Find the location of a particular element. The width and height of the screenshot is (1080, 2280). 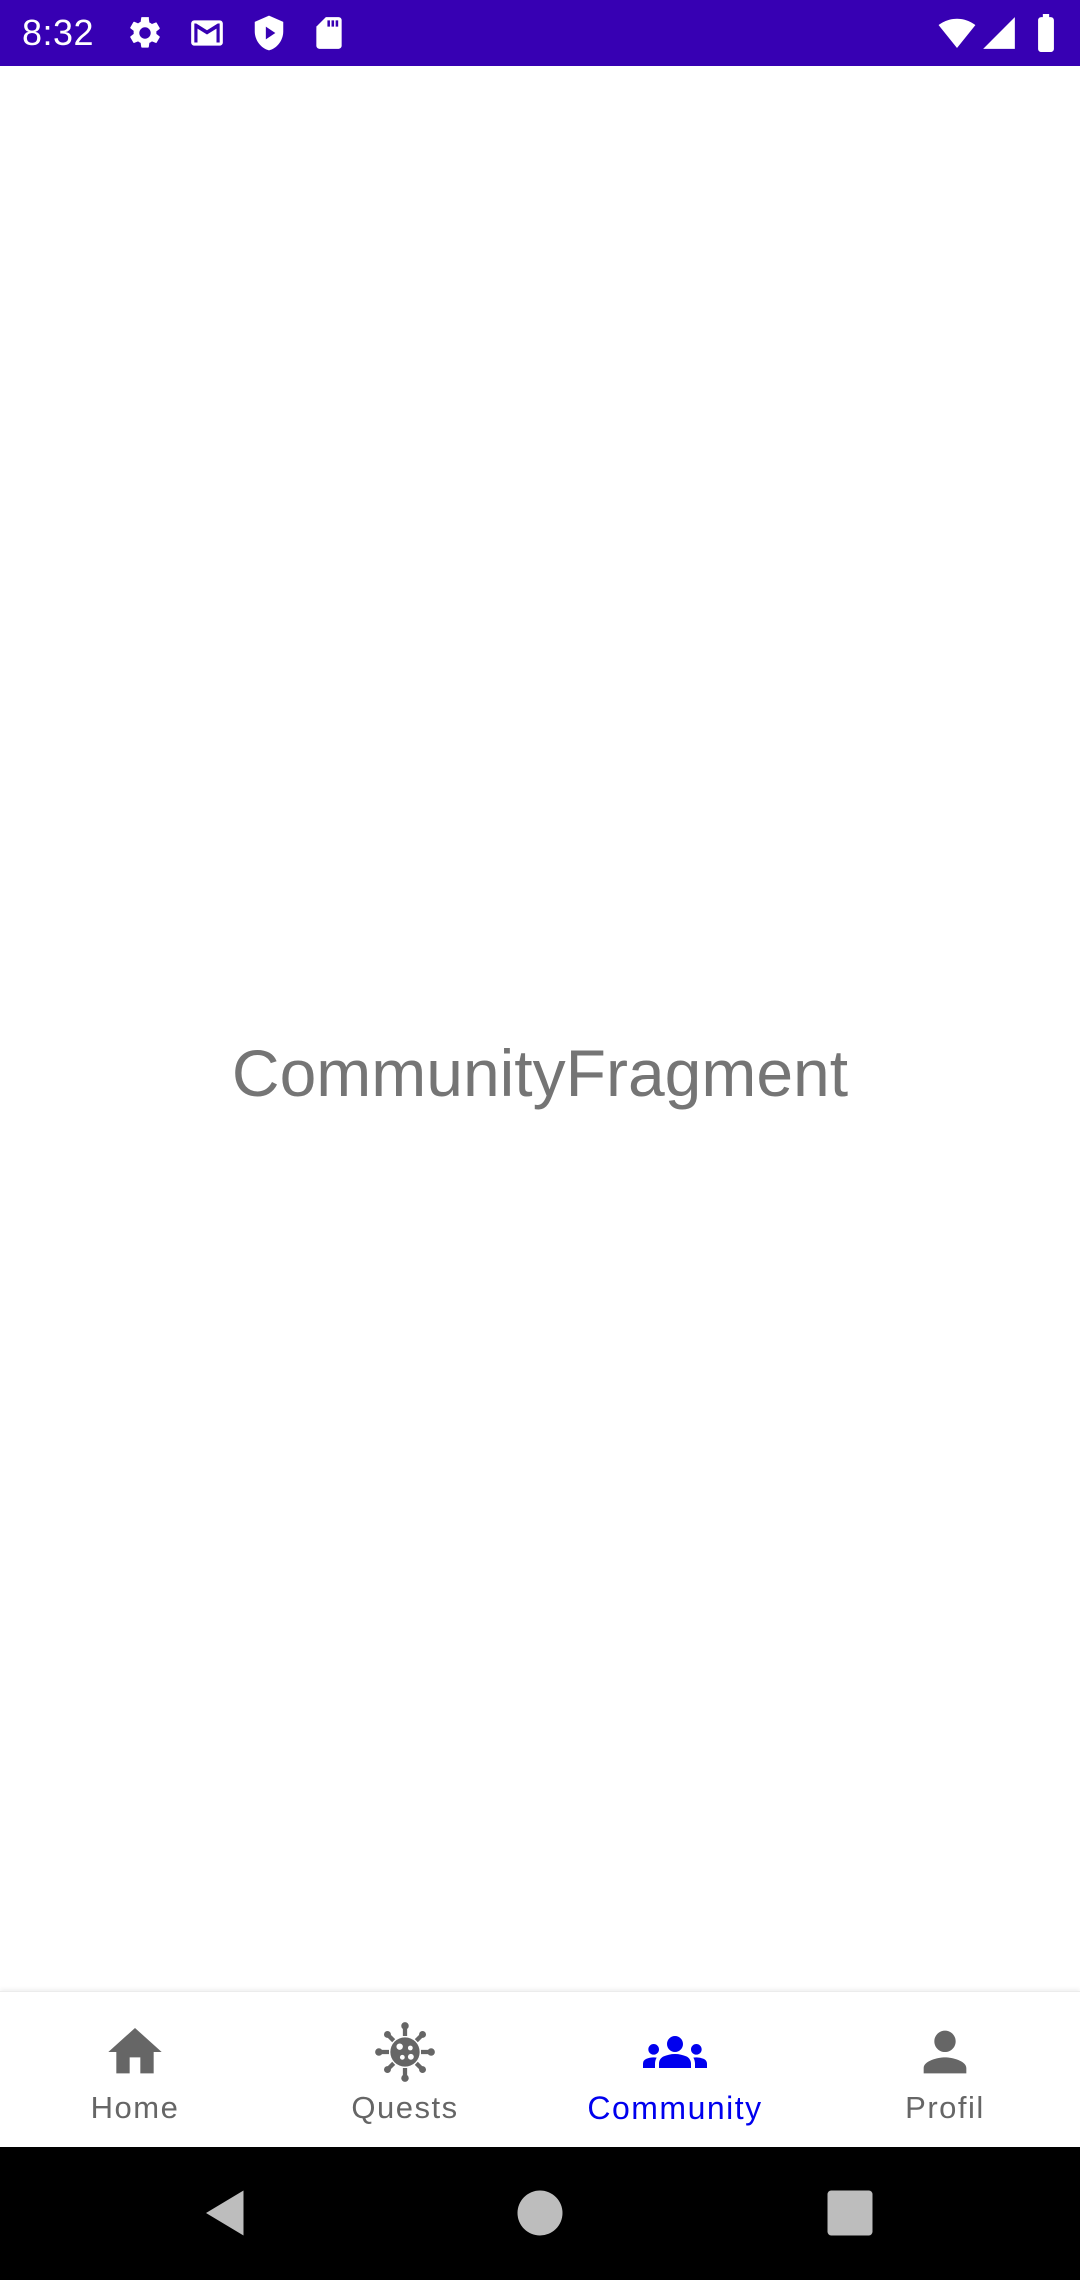

gmail-icon is located at coordinates (207, 33).